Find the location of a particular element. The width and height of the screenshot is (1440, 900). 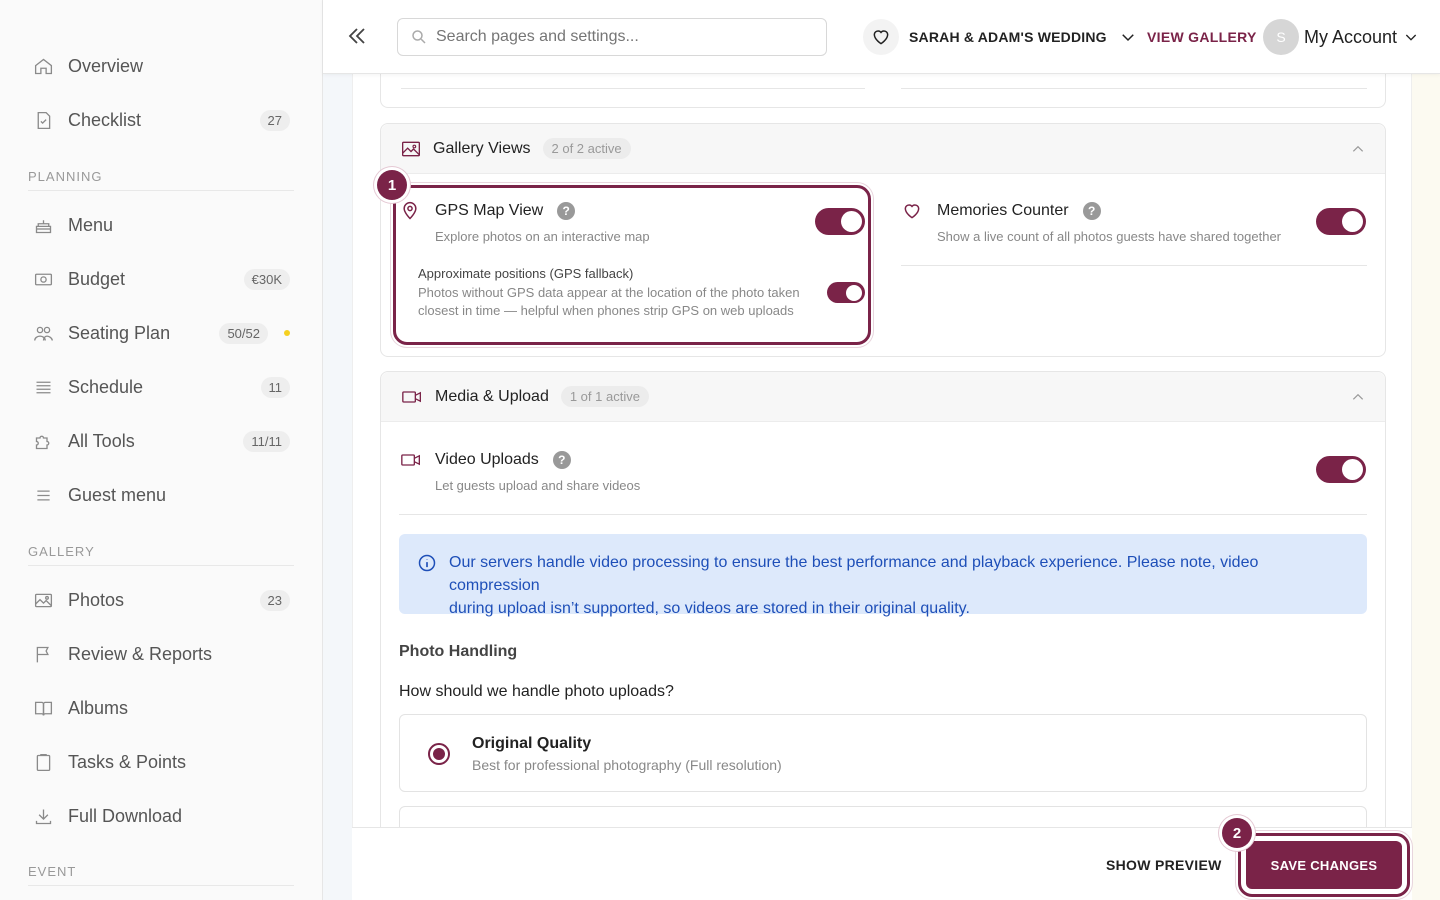

count-badge: 11/11 is located at coordinates (266, 441).